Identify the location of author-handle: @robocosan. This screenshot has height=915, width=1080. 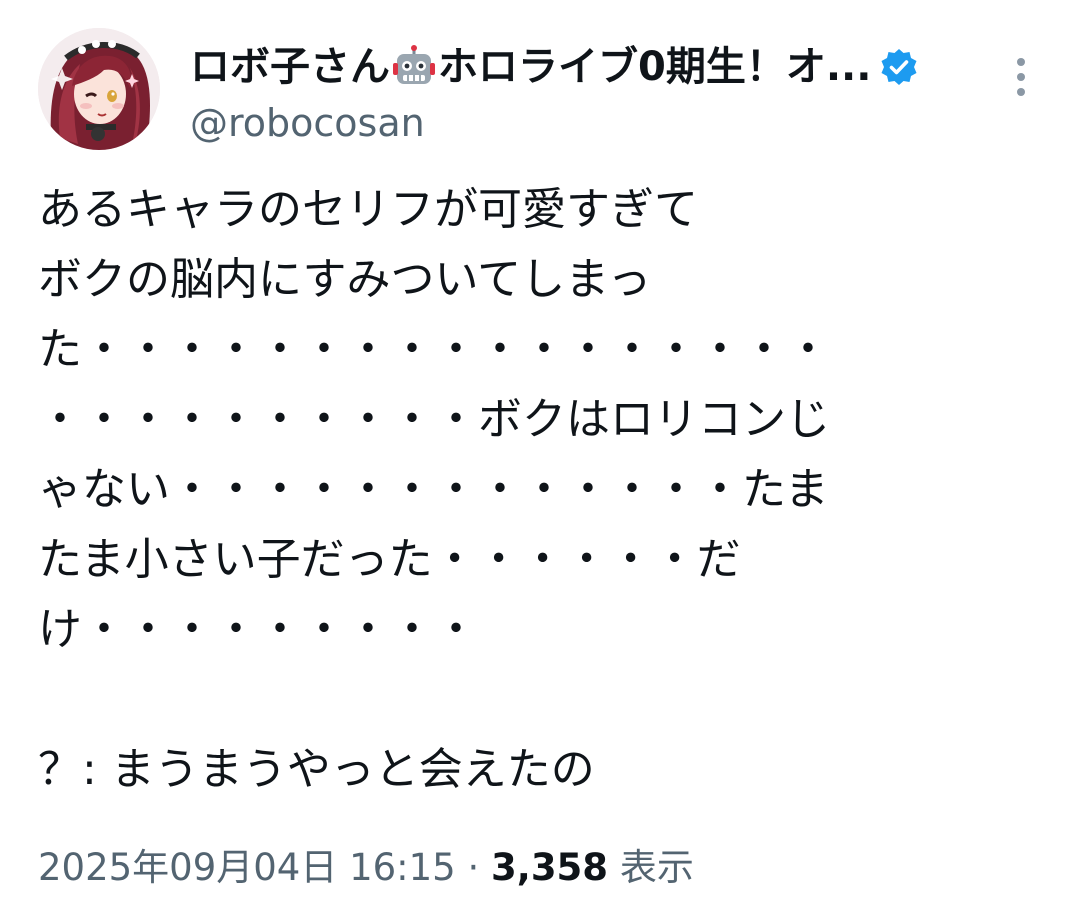
(585, 123).